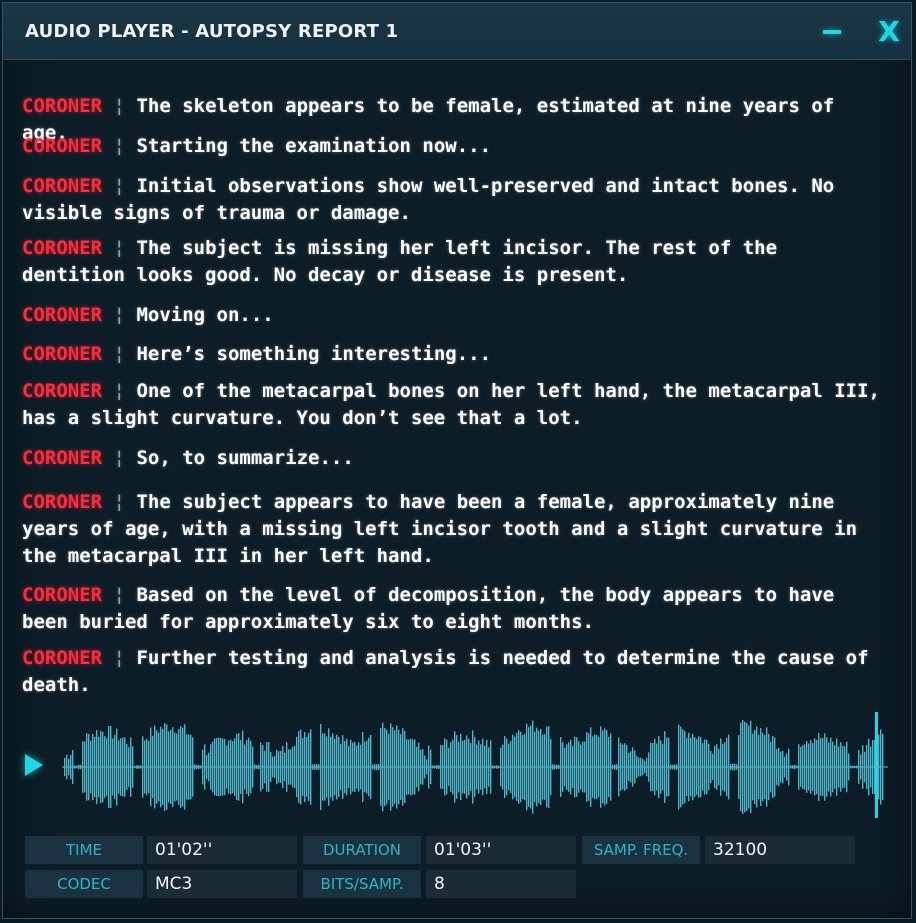 This screenshot has height=923, width=916. I want to click on close-icon: X, so click(889, 32).